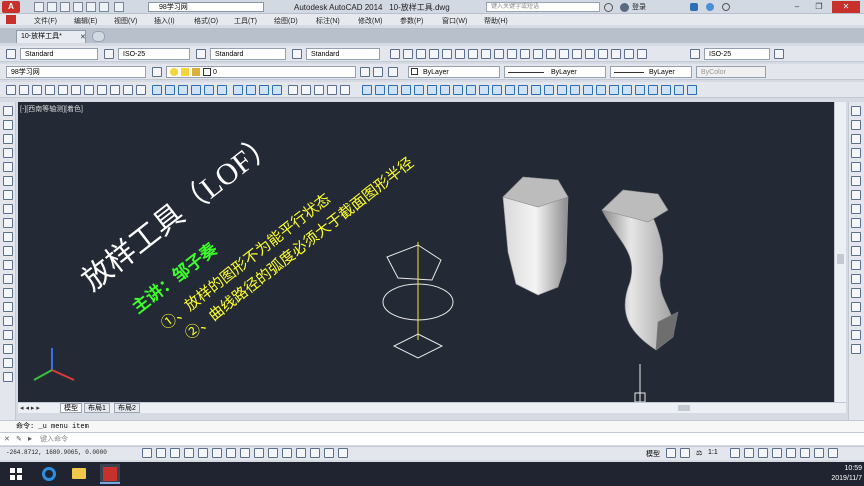 The image size is (864, 486). What do you see at coordinates (7, 439) in the screenshot?
I see `close-command-icon: ✕` at bounding box center [7, 439].